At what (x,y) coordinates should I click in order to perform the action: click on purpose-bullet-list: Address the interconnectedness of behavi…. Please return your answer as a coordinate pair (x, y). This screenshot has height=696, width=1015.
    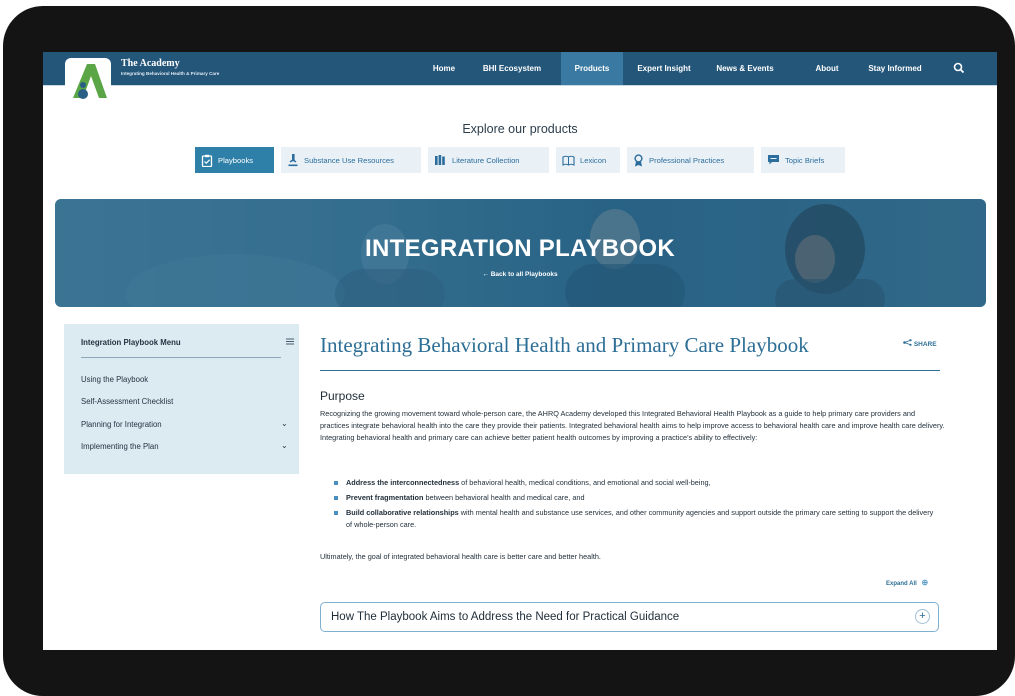
    Looking at the image, I should click on (633, 505).